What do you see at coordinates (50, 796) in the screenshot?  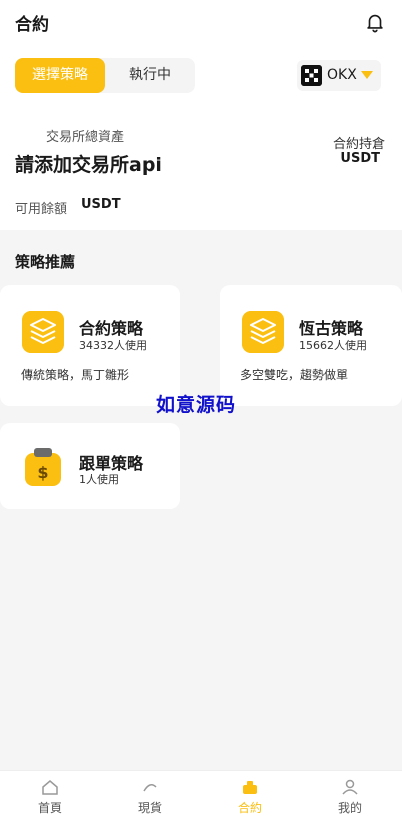 I see `nav-home: 首頁` at bounding box center [50, 796].